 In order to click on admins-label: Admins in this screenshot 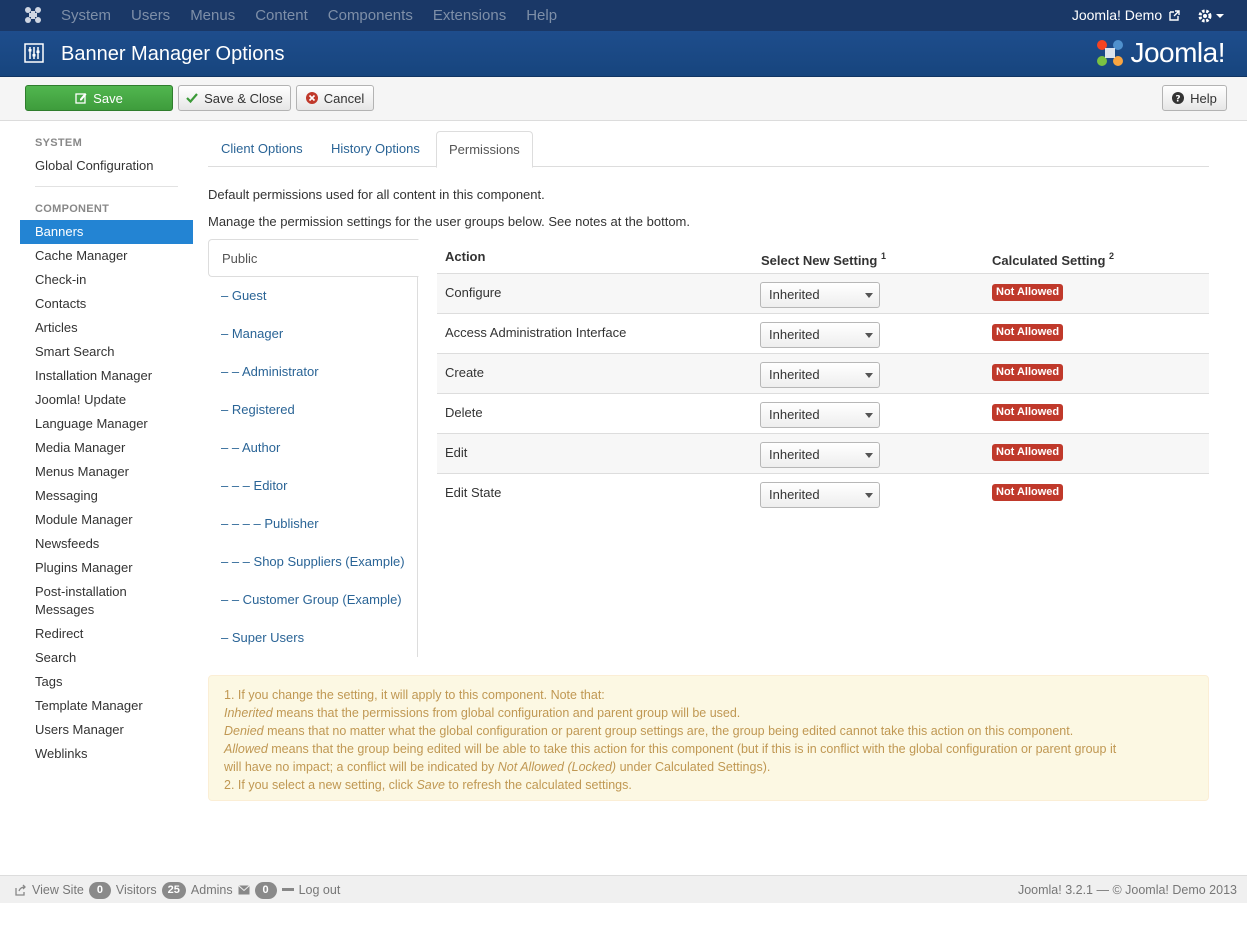, I will do `click(211, 890)`.